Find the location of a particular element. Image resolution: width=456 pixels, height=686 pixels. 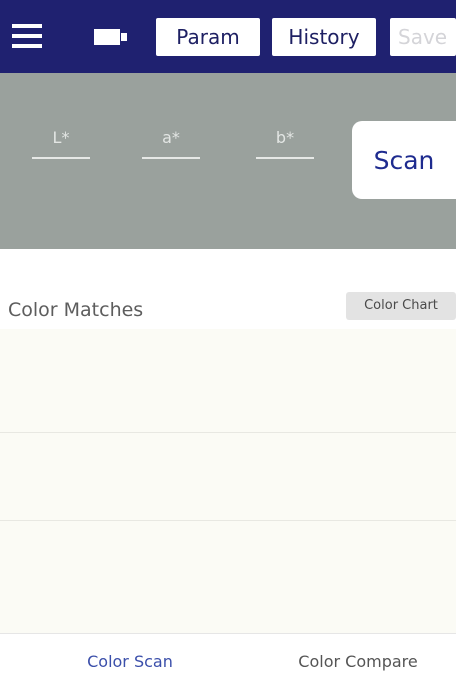

l-star-value-line is located at coordinates (61, 158).